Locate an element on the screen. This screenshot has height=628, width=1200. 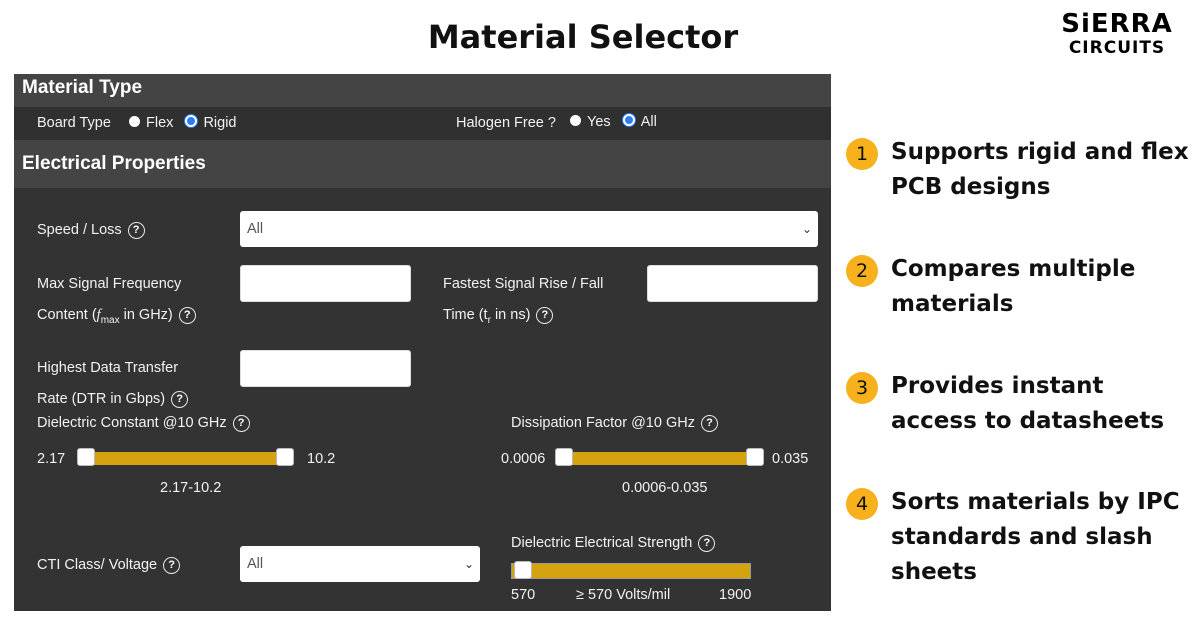
rise-fall-label-line2: Time (tr in ns)? is located at coordinates (498, 318).